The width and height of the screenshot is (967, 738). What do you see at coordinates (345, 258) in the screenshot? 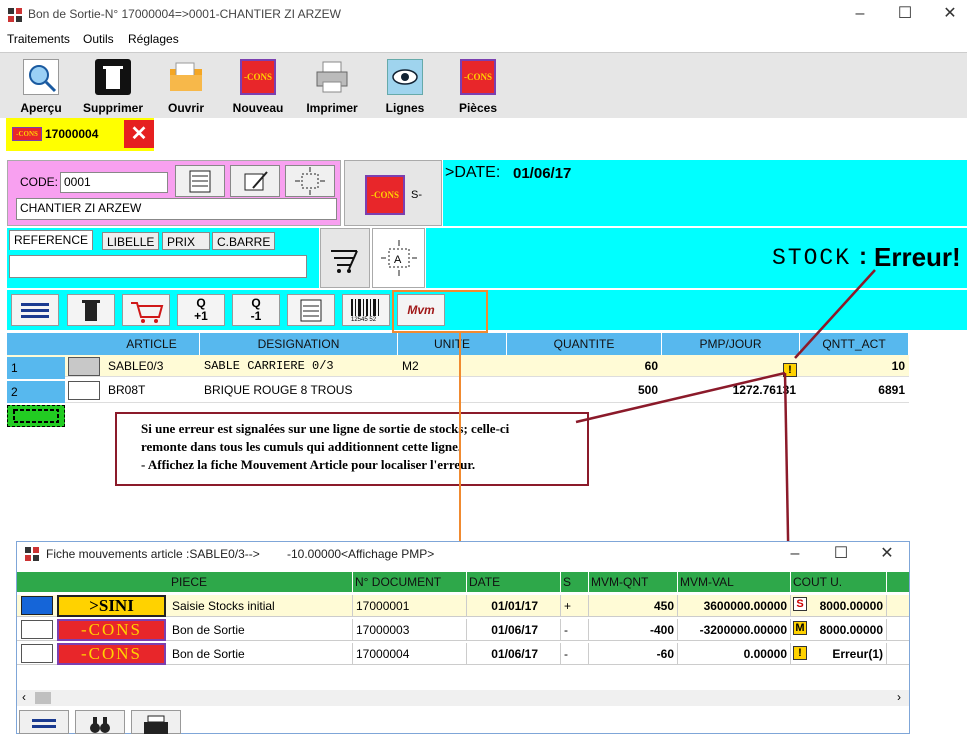
I see `cart-button` at bounding box center [345, 258].